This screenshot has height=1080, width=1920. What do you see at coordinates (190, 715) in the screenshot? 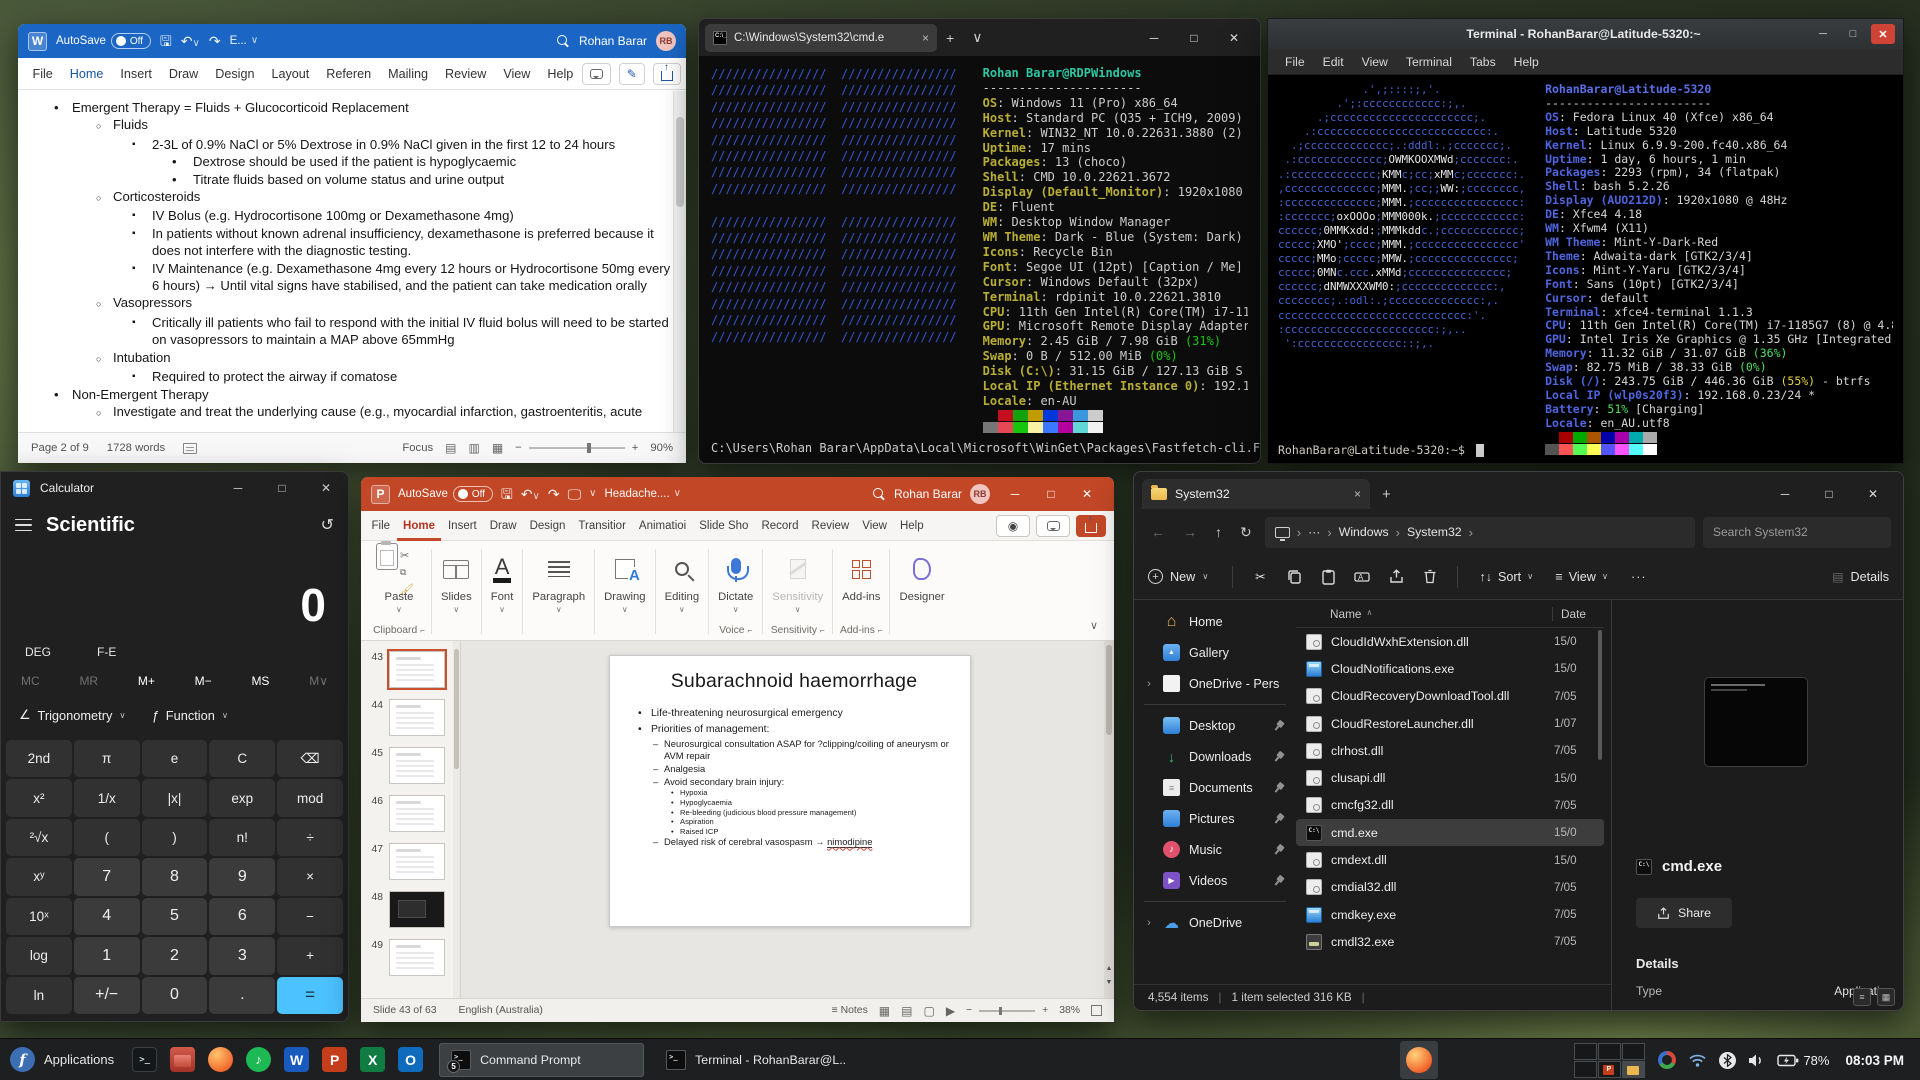
I see `function-dropdown: ƒ Function ∨` at bounding box center [190, 715].